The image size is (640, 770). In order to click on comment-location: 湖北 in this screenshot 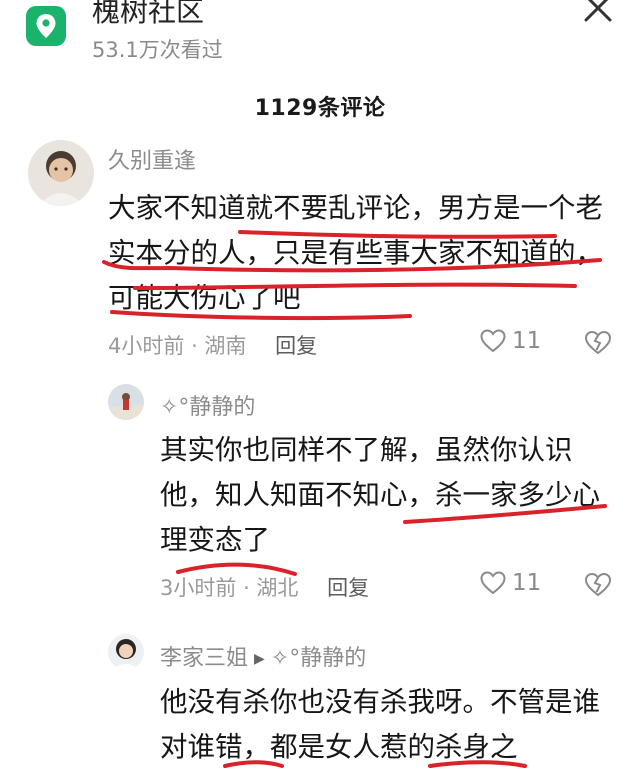, I will do `click(277, 588)`.